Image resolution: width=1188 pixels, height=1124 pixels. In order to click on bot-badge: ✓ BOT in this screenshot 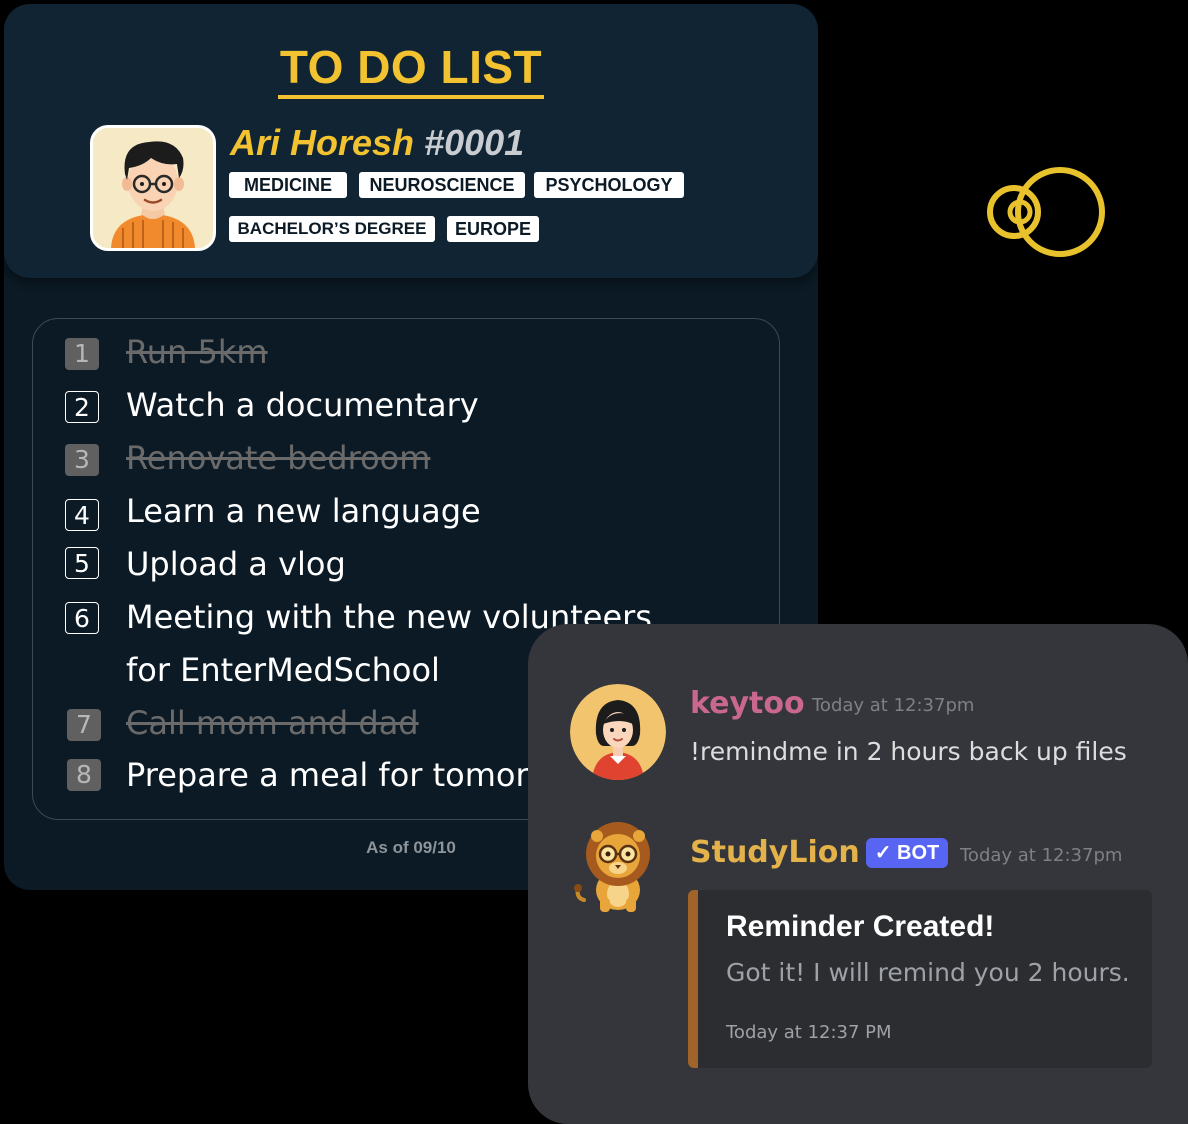, I will do `click(907, 853)`.